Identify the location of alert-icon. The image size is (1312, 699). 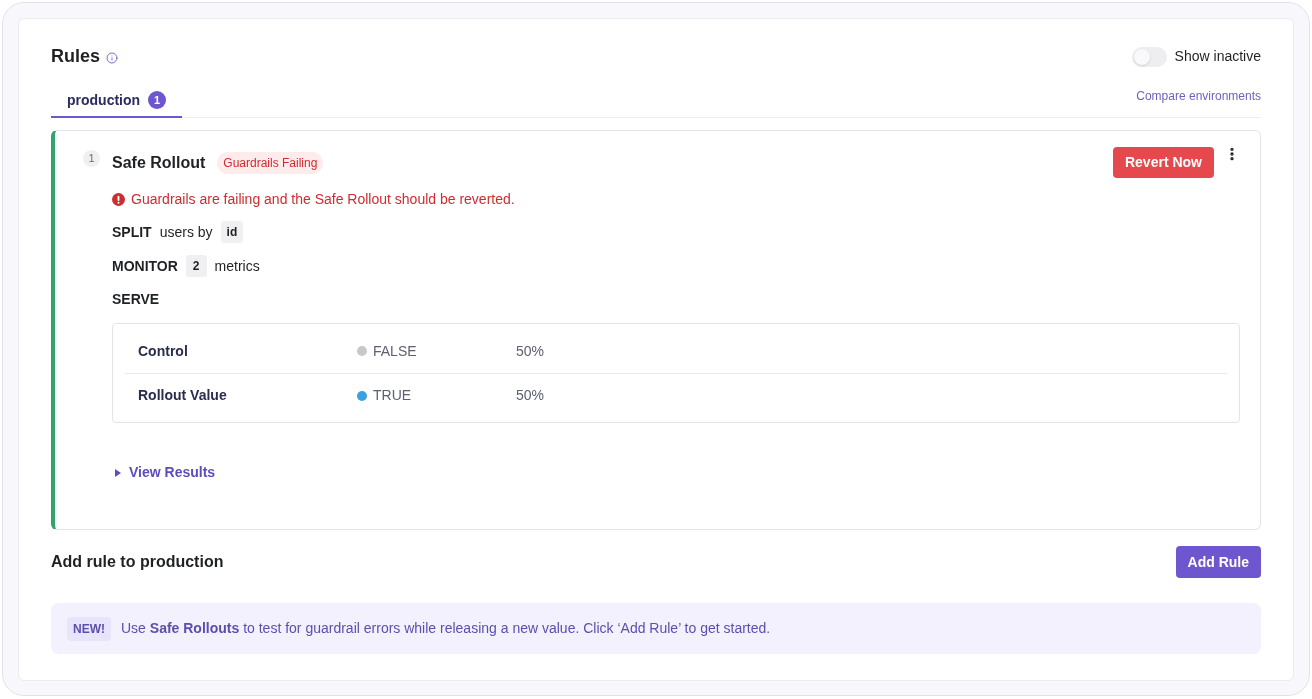
(118, 199).